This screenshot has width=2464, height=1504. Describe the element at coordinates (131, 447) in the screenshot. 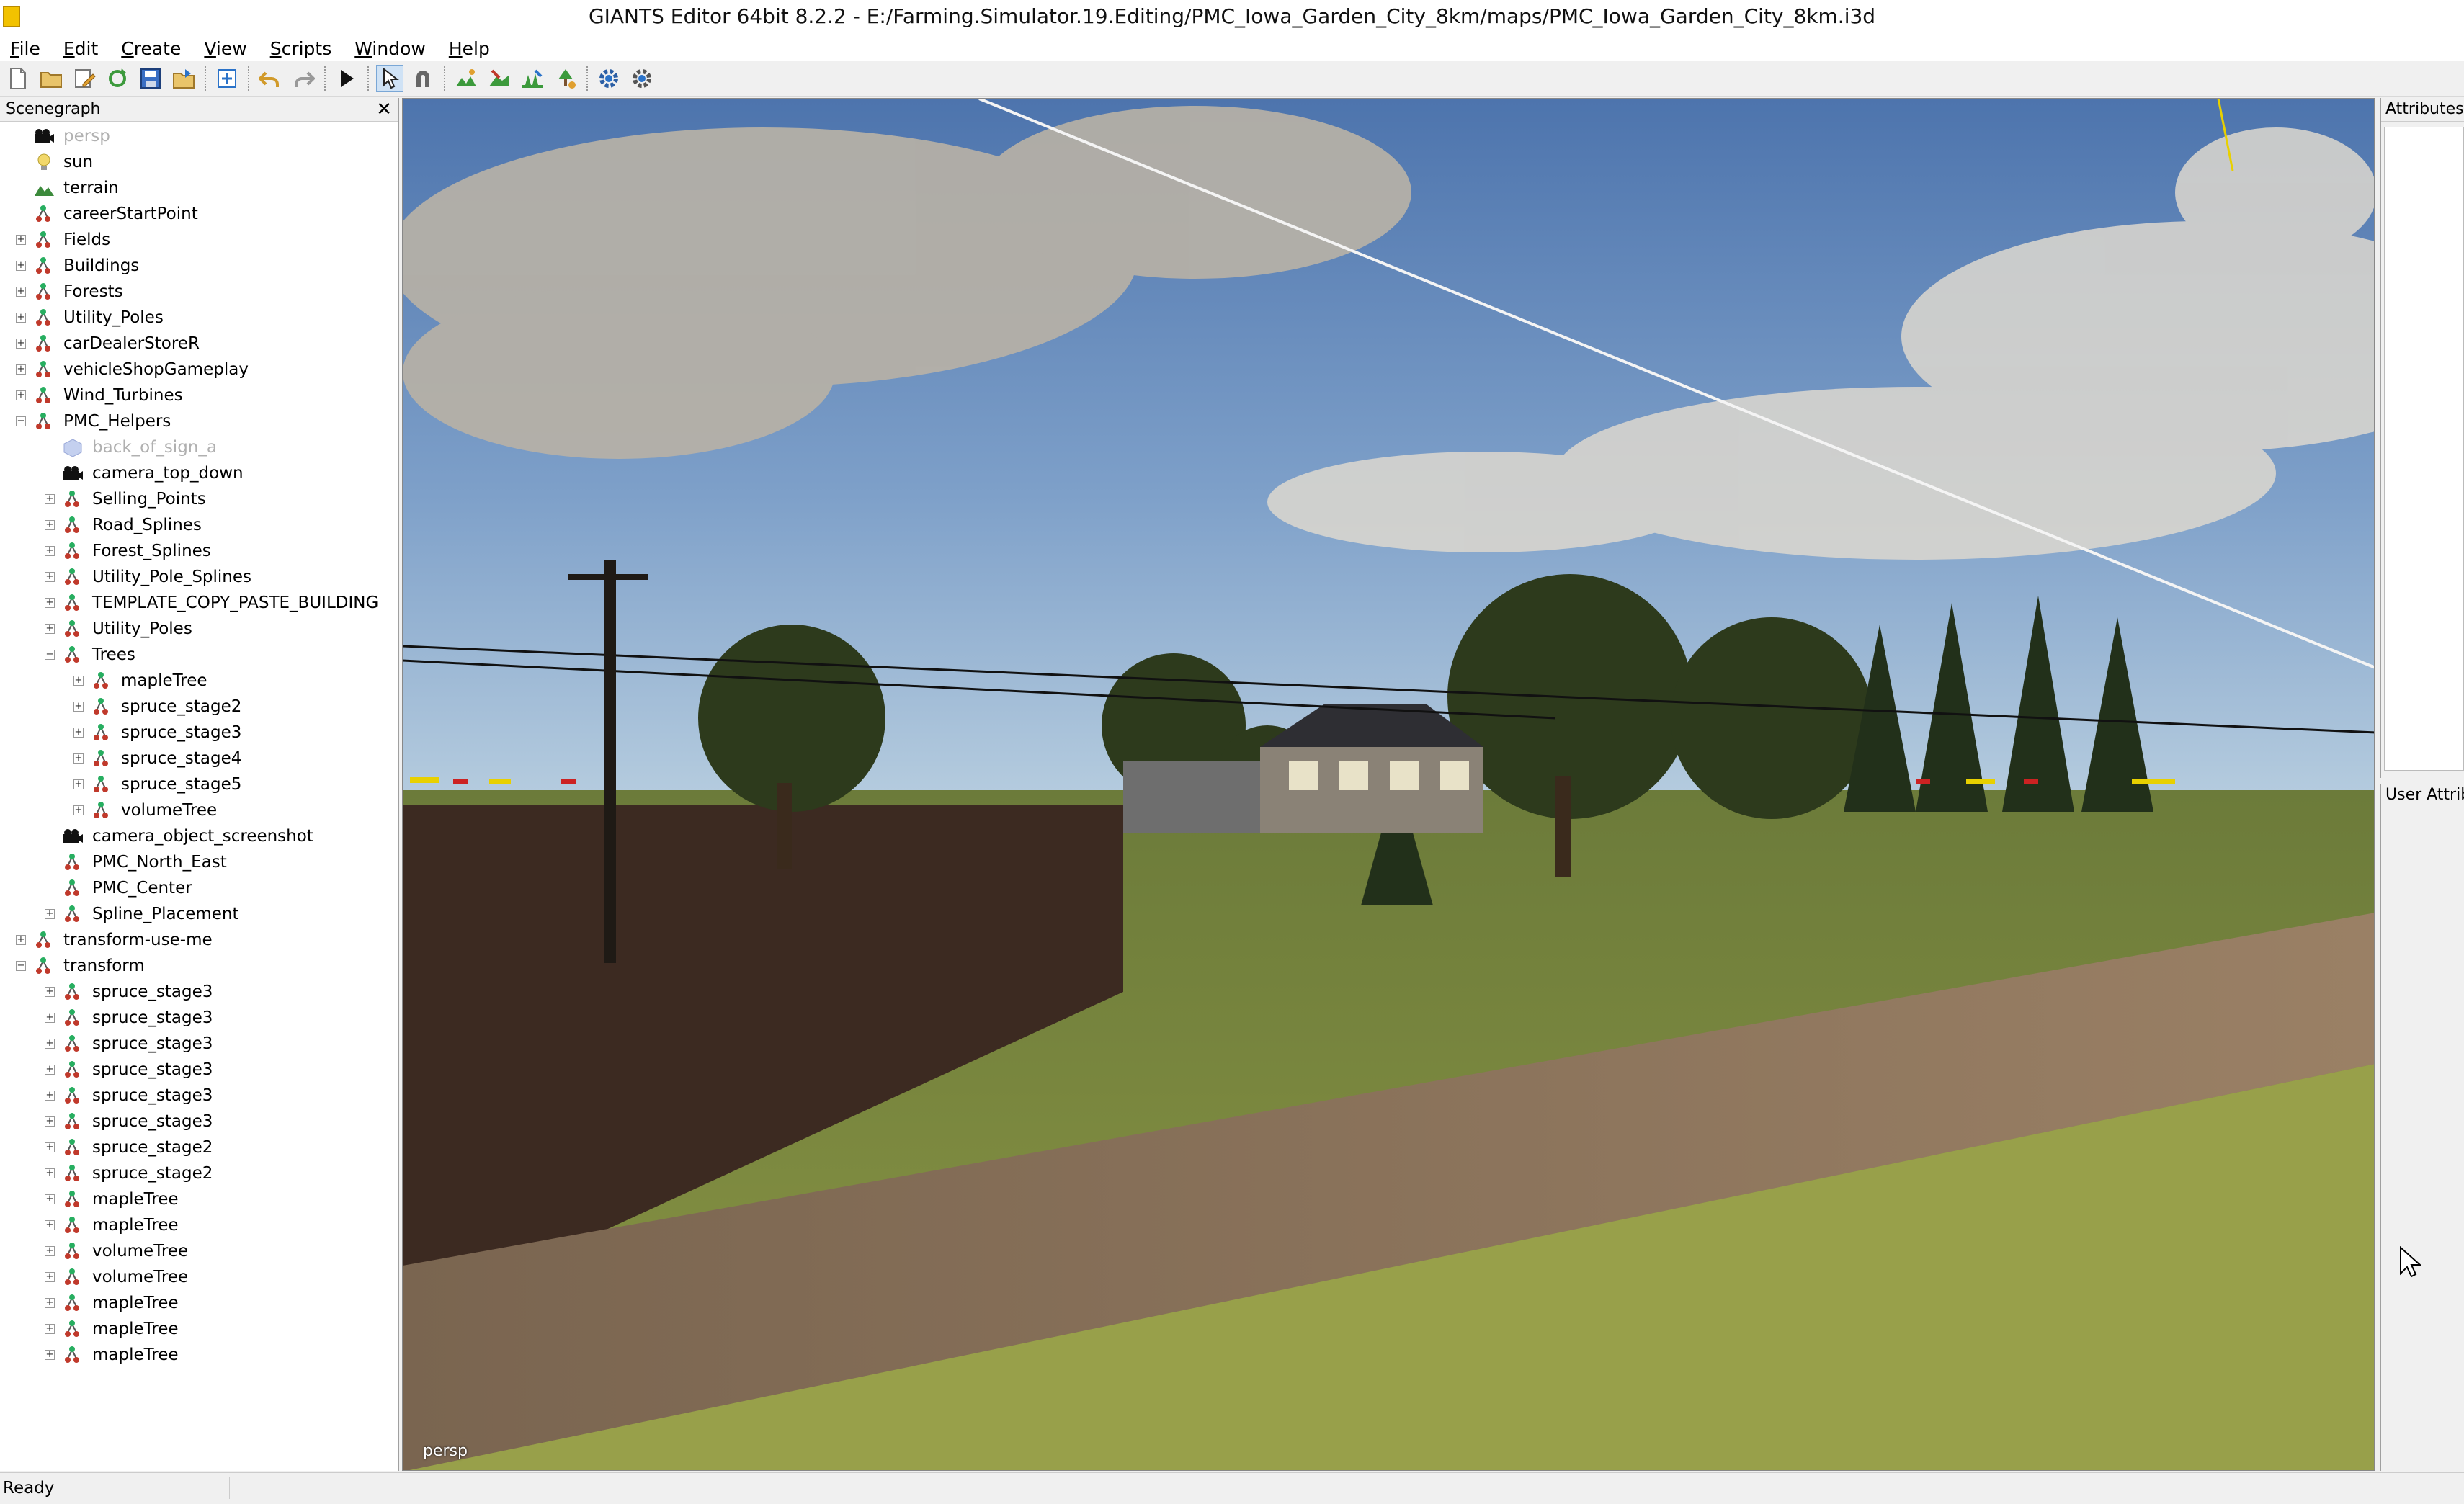

I see `tree-item-back-of-sign-a: back_of_sign_a` at that location.